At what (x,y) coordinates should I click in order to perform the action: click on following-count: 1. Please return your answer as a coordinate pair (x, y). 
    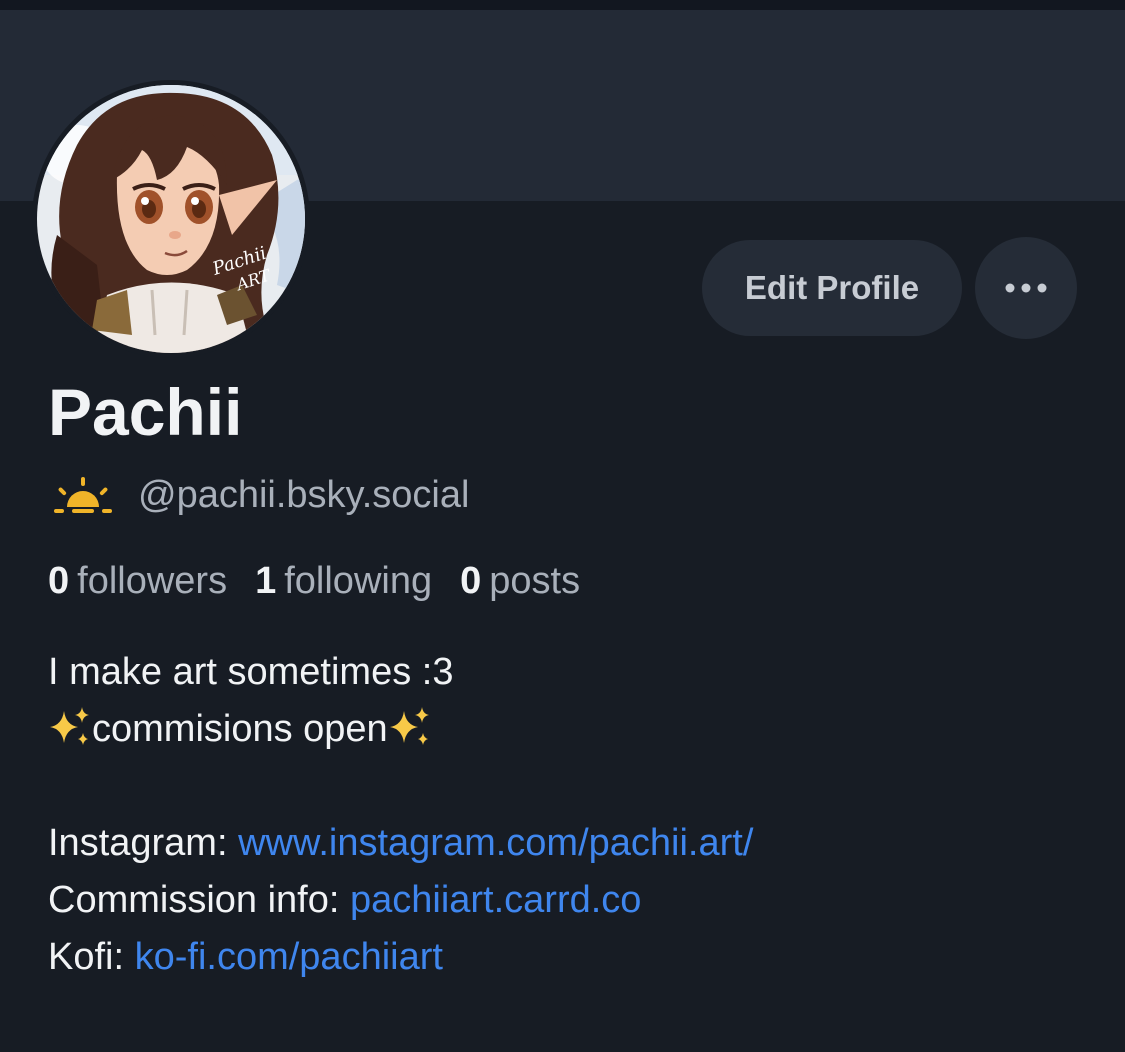
    Looking at the image, I should click on (266, 581).